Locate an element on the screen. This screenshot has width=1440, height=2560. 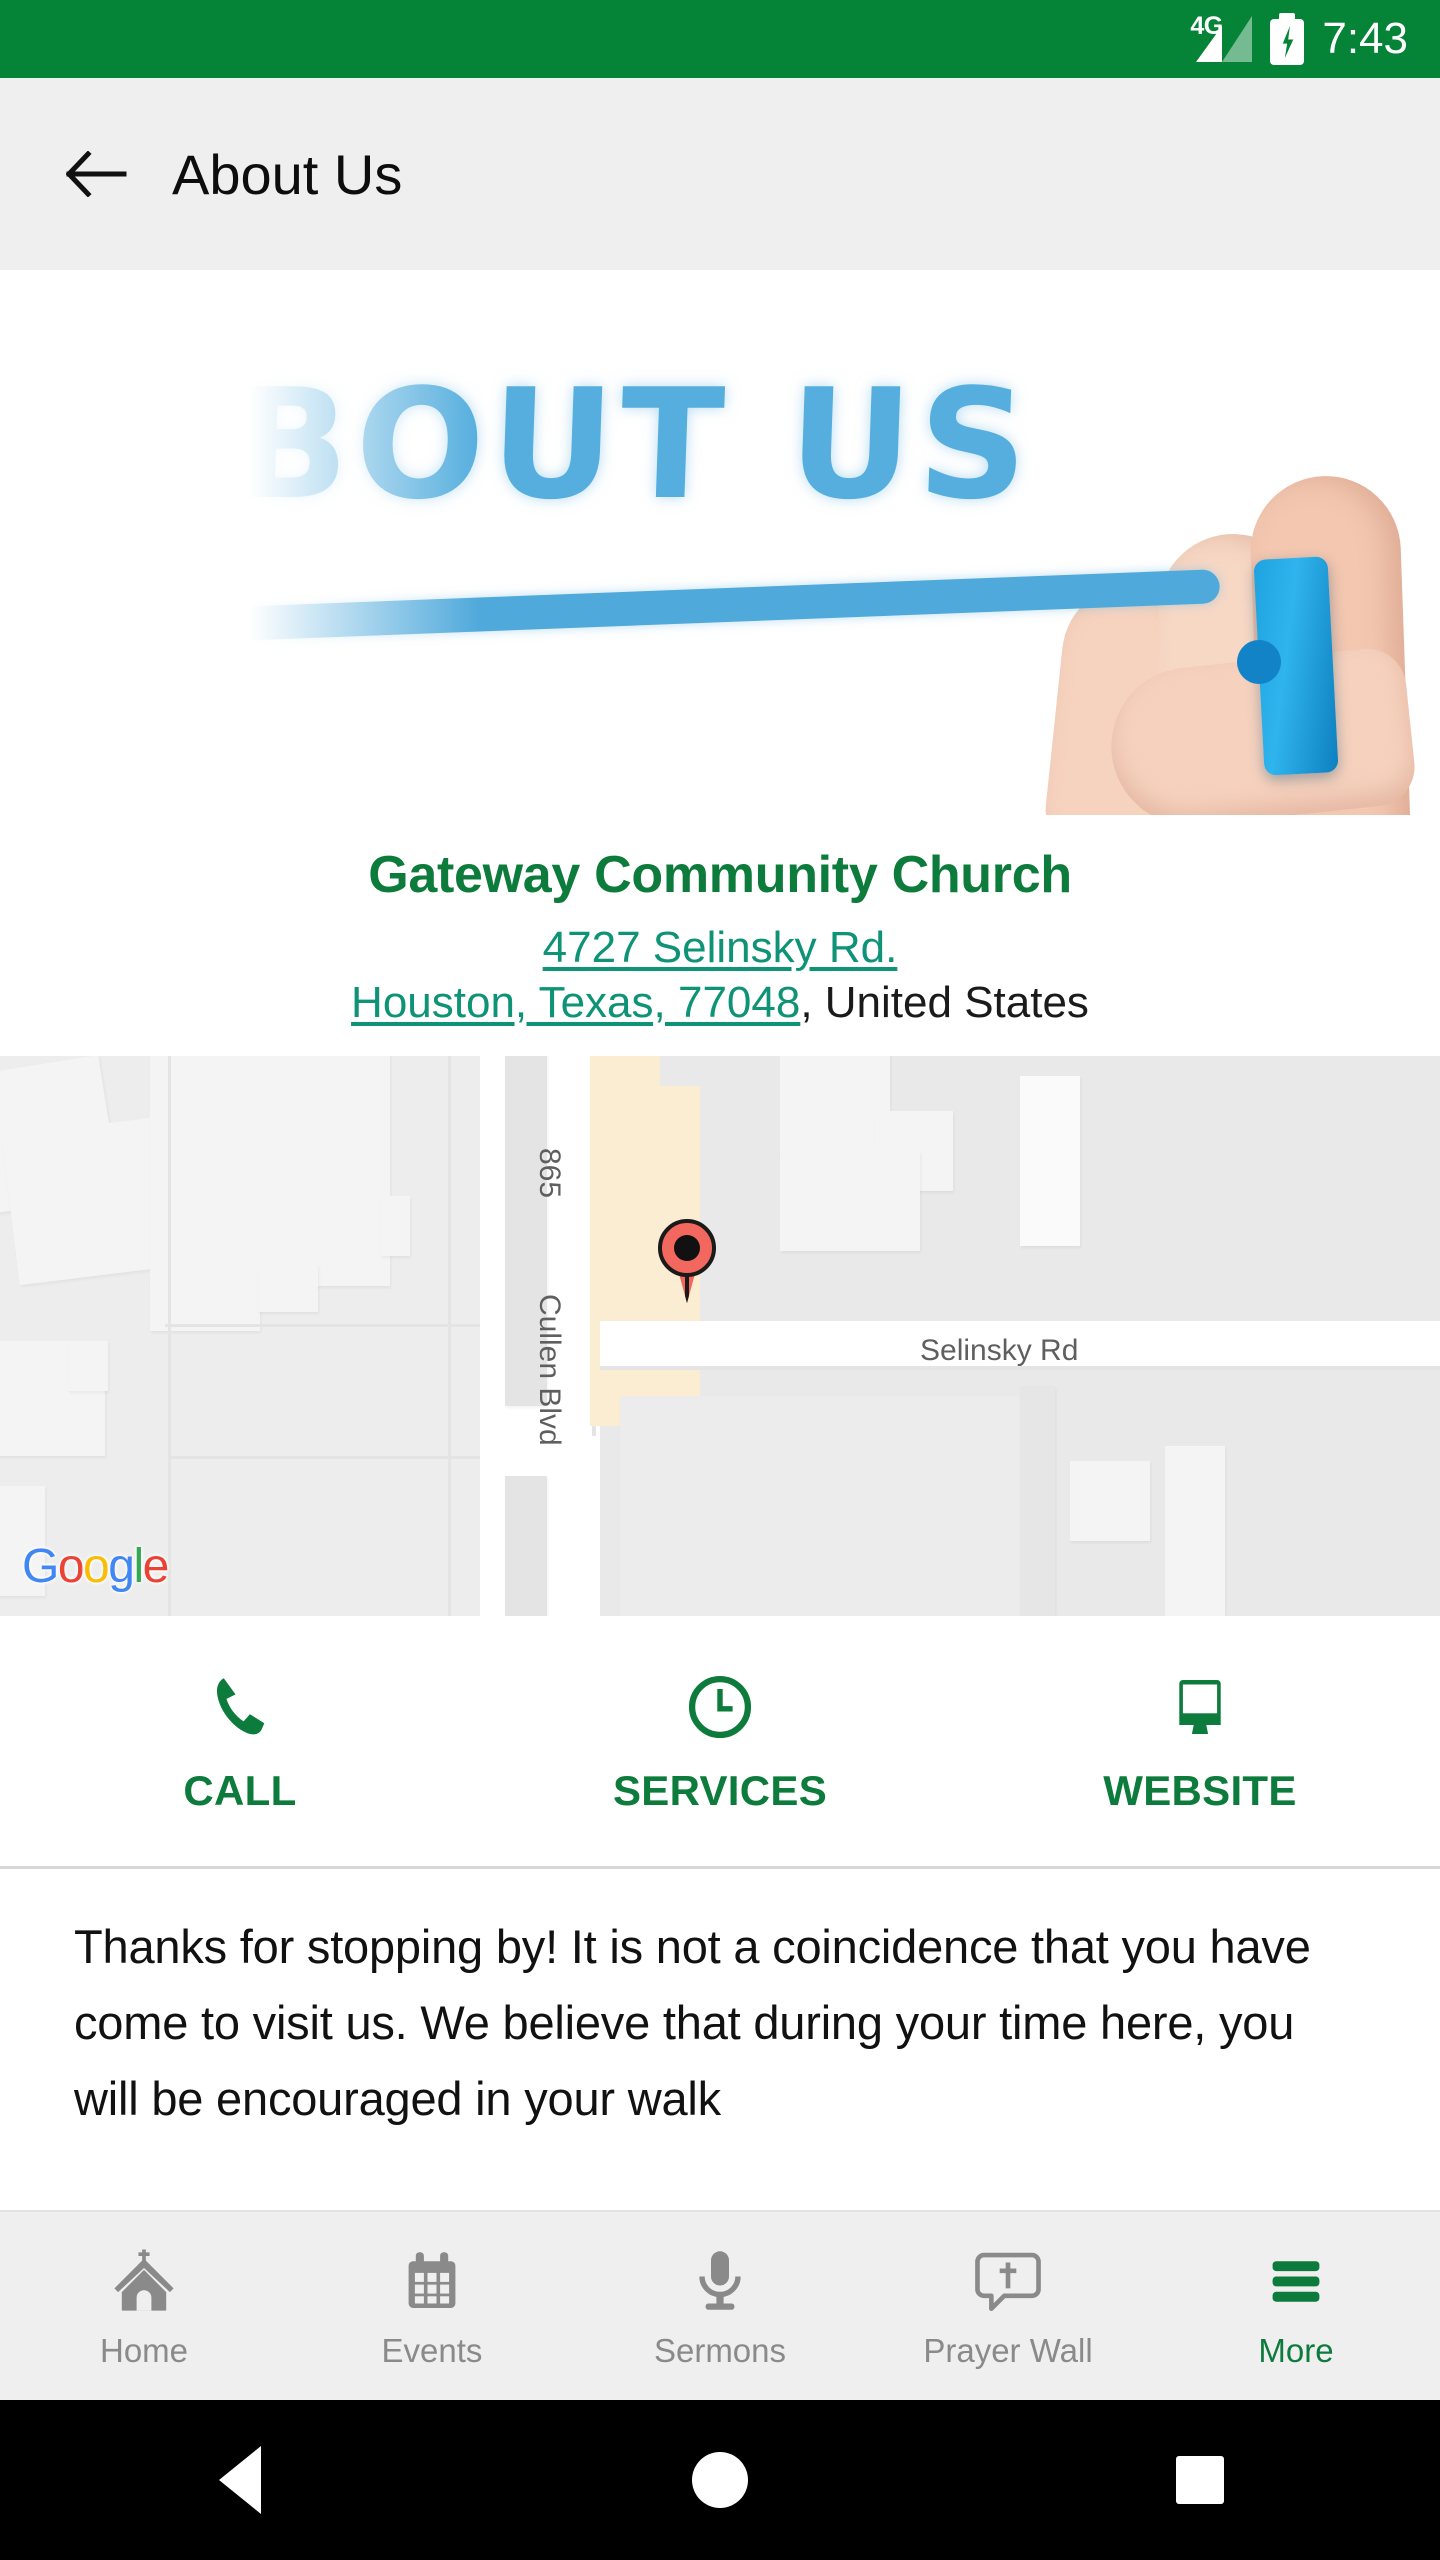
system-back-button is located at coordinates (240, 2480).